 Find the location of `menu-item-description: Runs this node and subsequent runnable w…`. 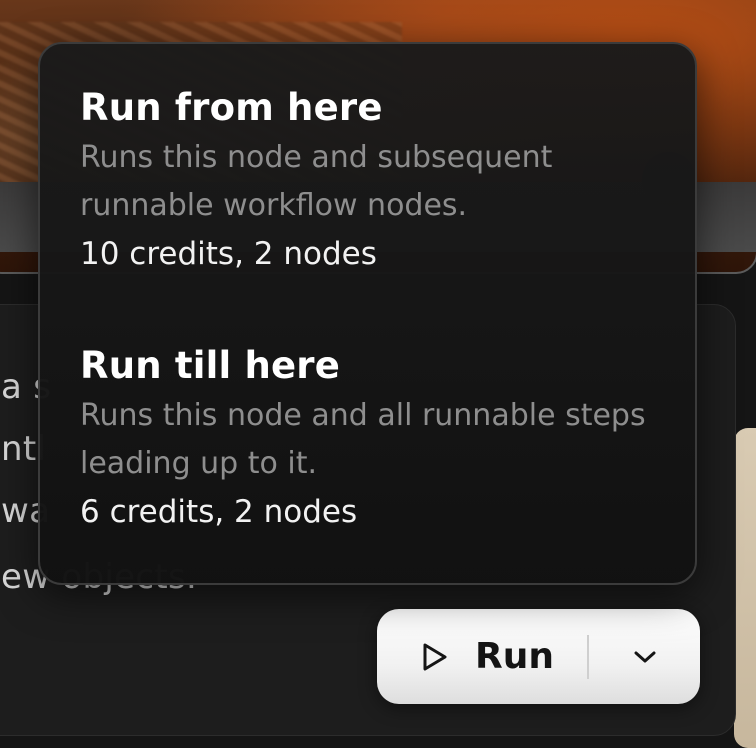

menu-item-description: Runs this node and subsequent runnable w… is located at coordinates (316, 181).